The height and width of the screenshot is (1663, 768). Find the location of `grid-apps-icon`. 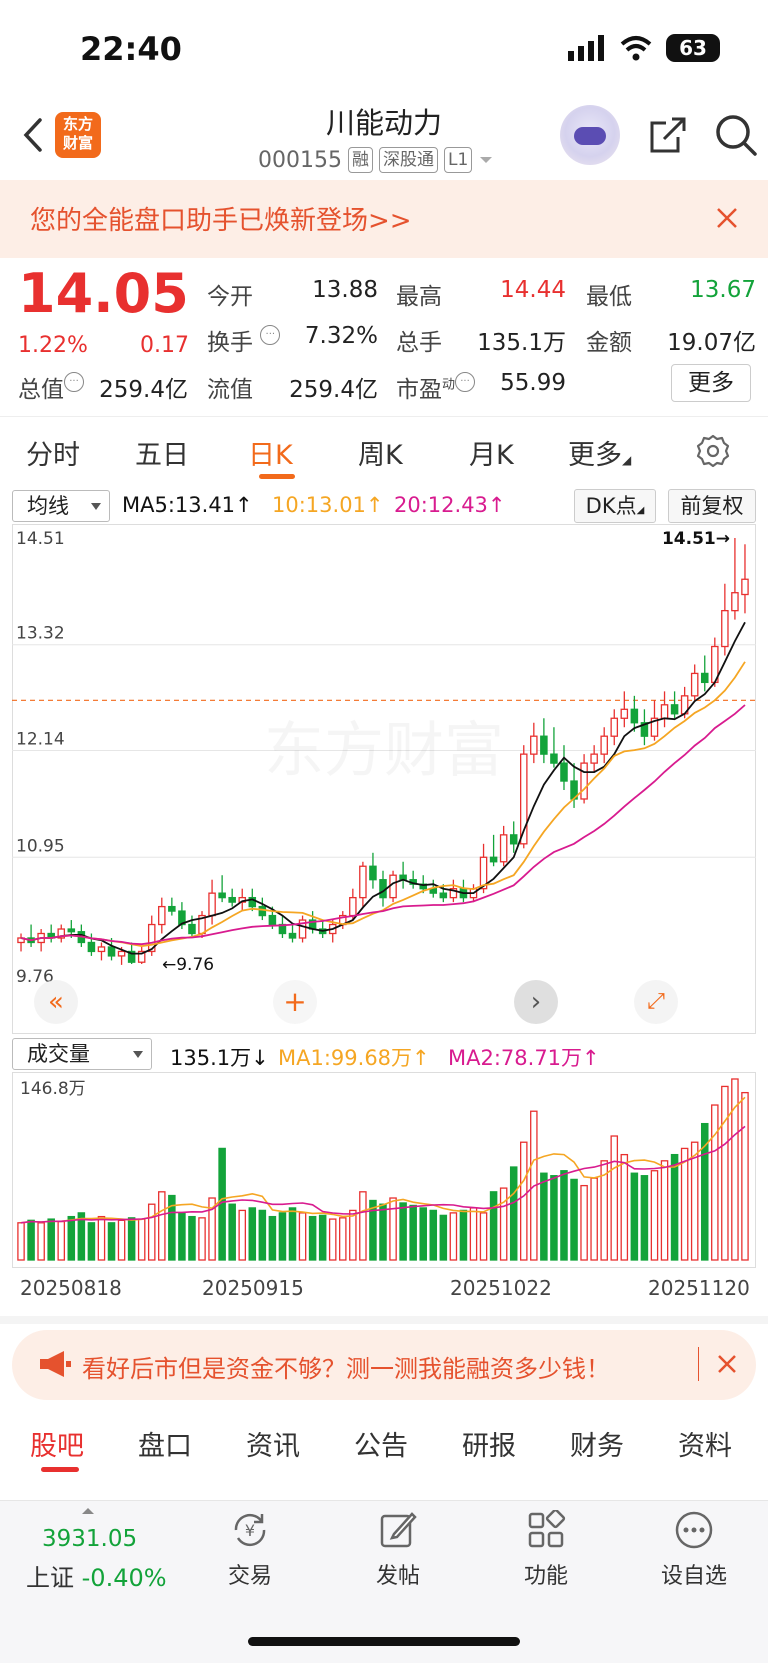

grid-apps-icon is located at coordinates (546, 1530).